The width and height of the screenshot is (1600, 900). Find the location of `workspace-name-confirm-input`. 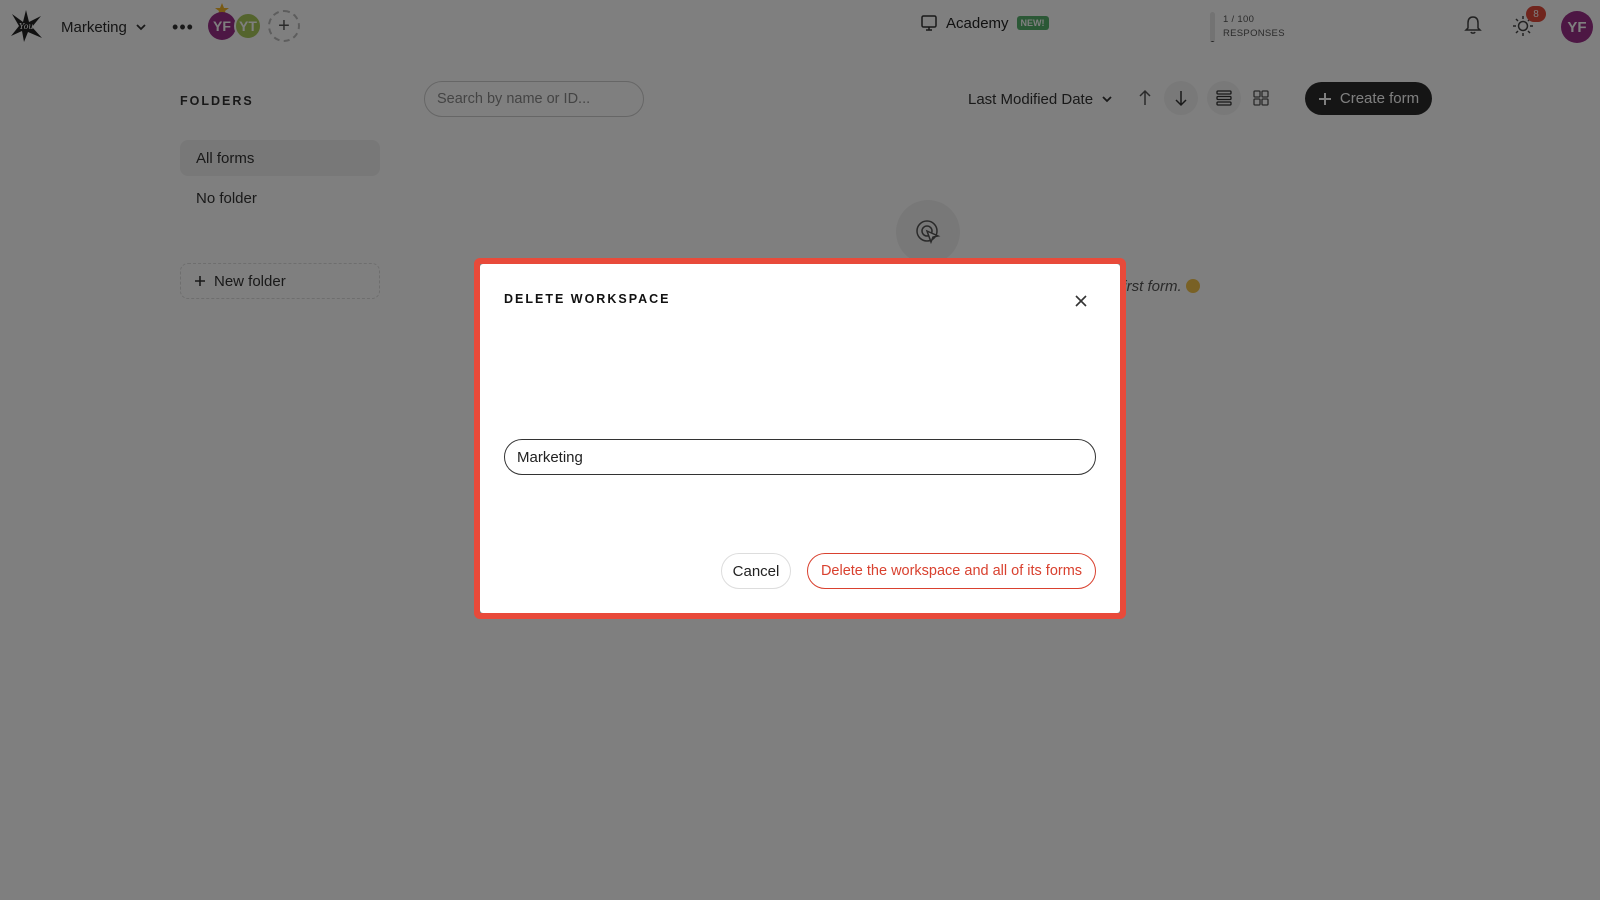

workspace-name-confirm-input is located at coordinates (800, 457).